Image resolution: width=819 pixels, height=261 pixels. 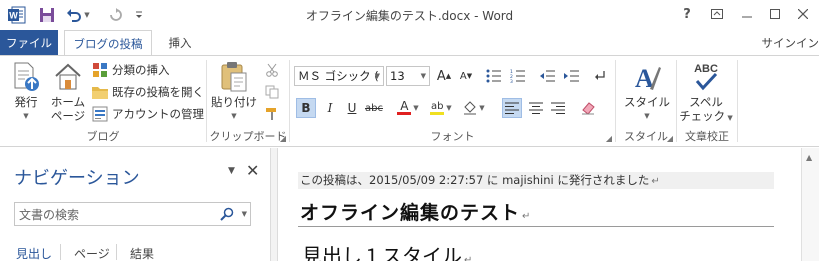 What do you see at coordinates (227, 215) in the screenshot?
I see `search-icon` at bounding box center [227, 215].